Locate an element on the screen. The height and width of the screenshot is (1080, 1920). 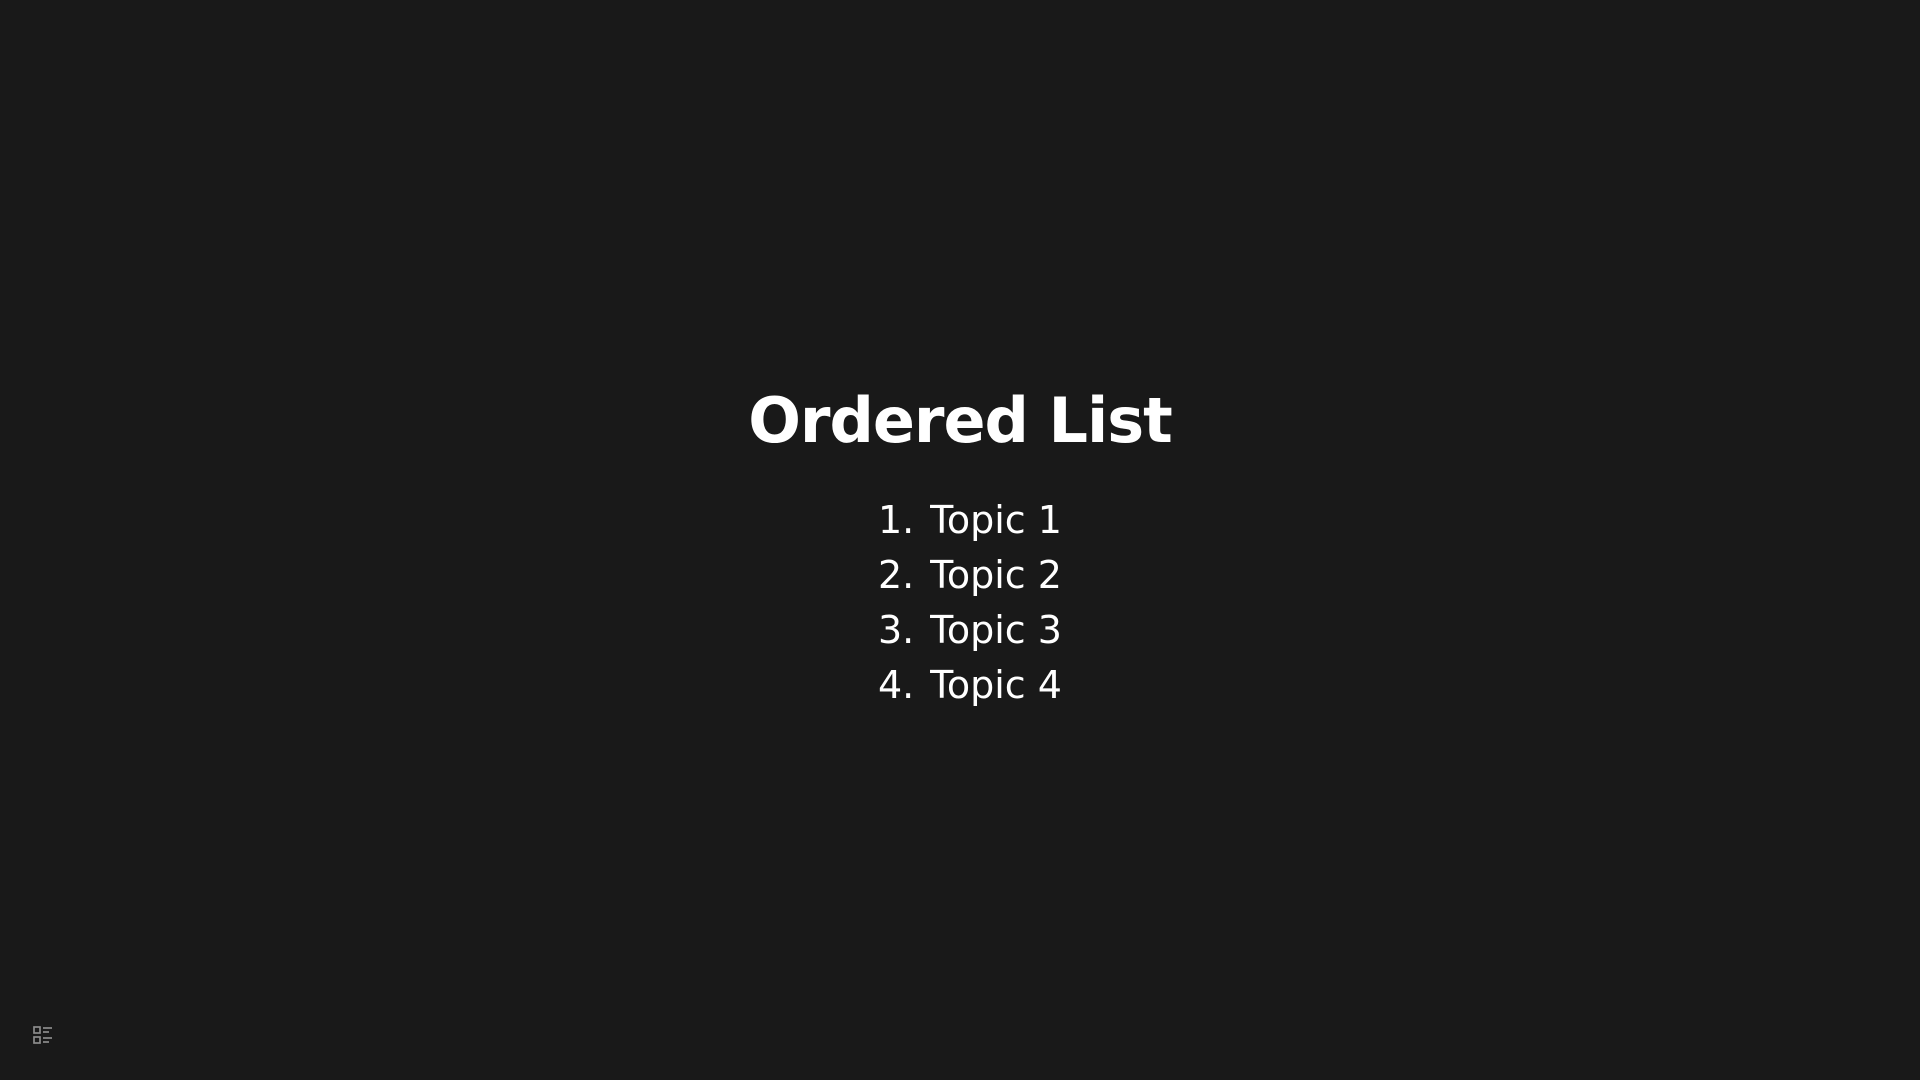
table-of-contents-button is located at coordinates (43, 1036).